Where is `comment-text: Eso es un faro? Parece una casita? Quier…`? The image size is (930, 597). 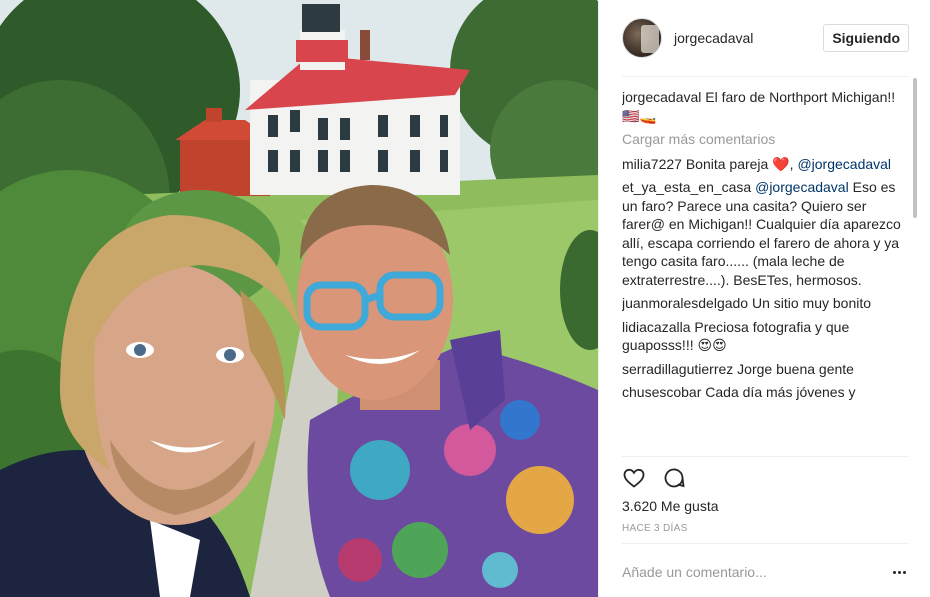
comment-text: Eso es un faro? Parece una casita? Quier… is located at coordinates (761, 233).